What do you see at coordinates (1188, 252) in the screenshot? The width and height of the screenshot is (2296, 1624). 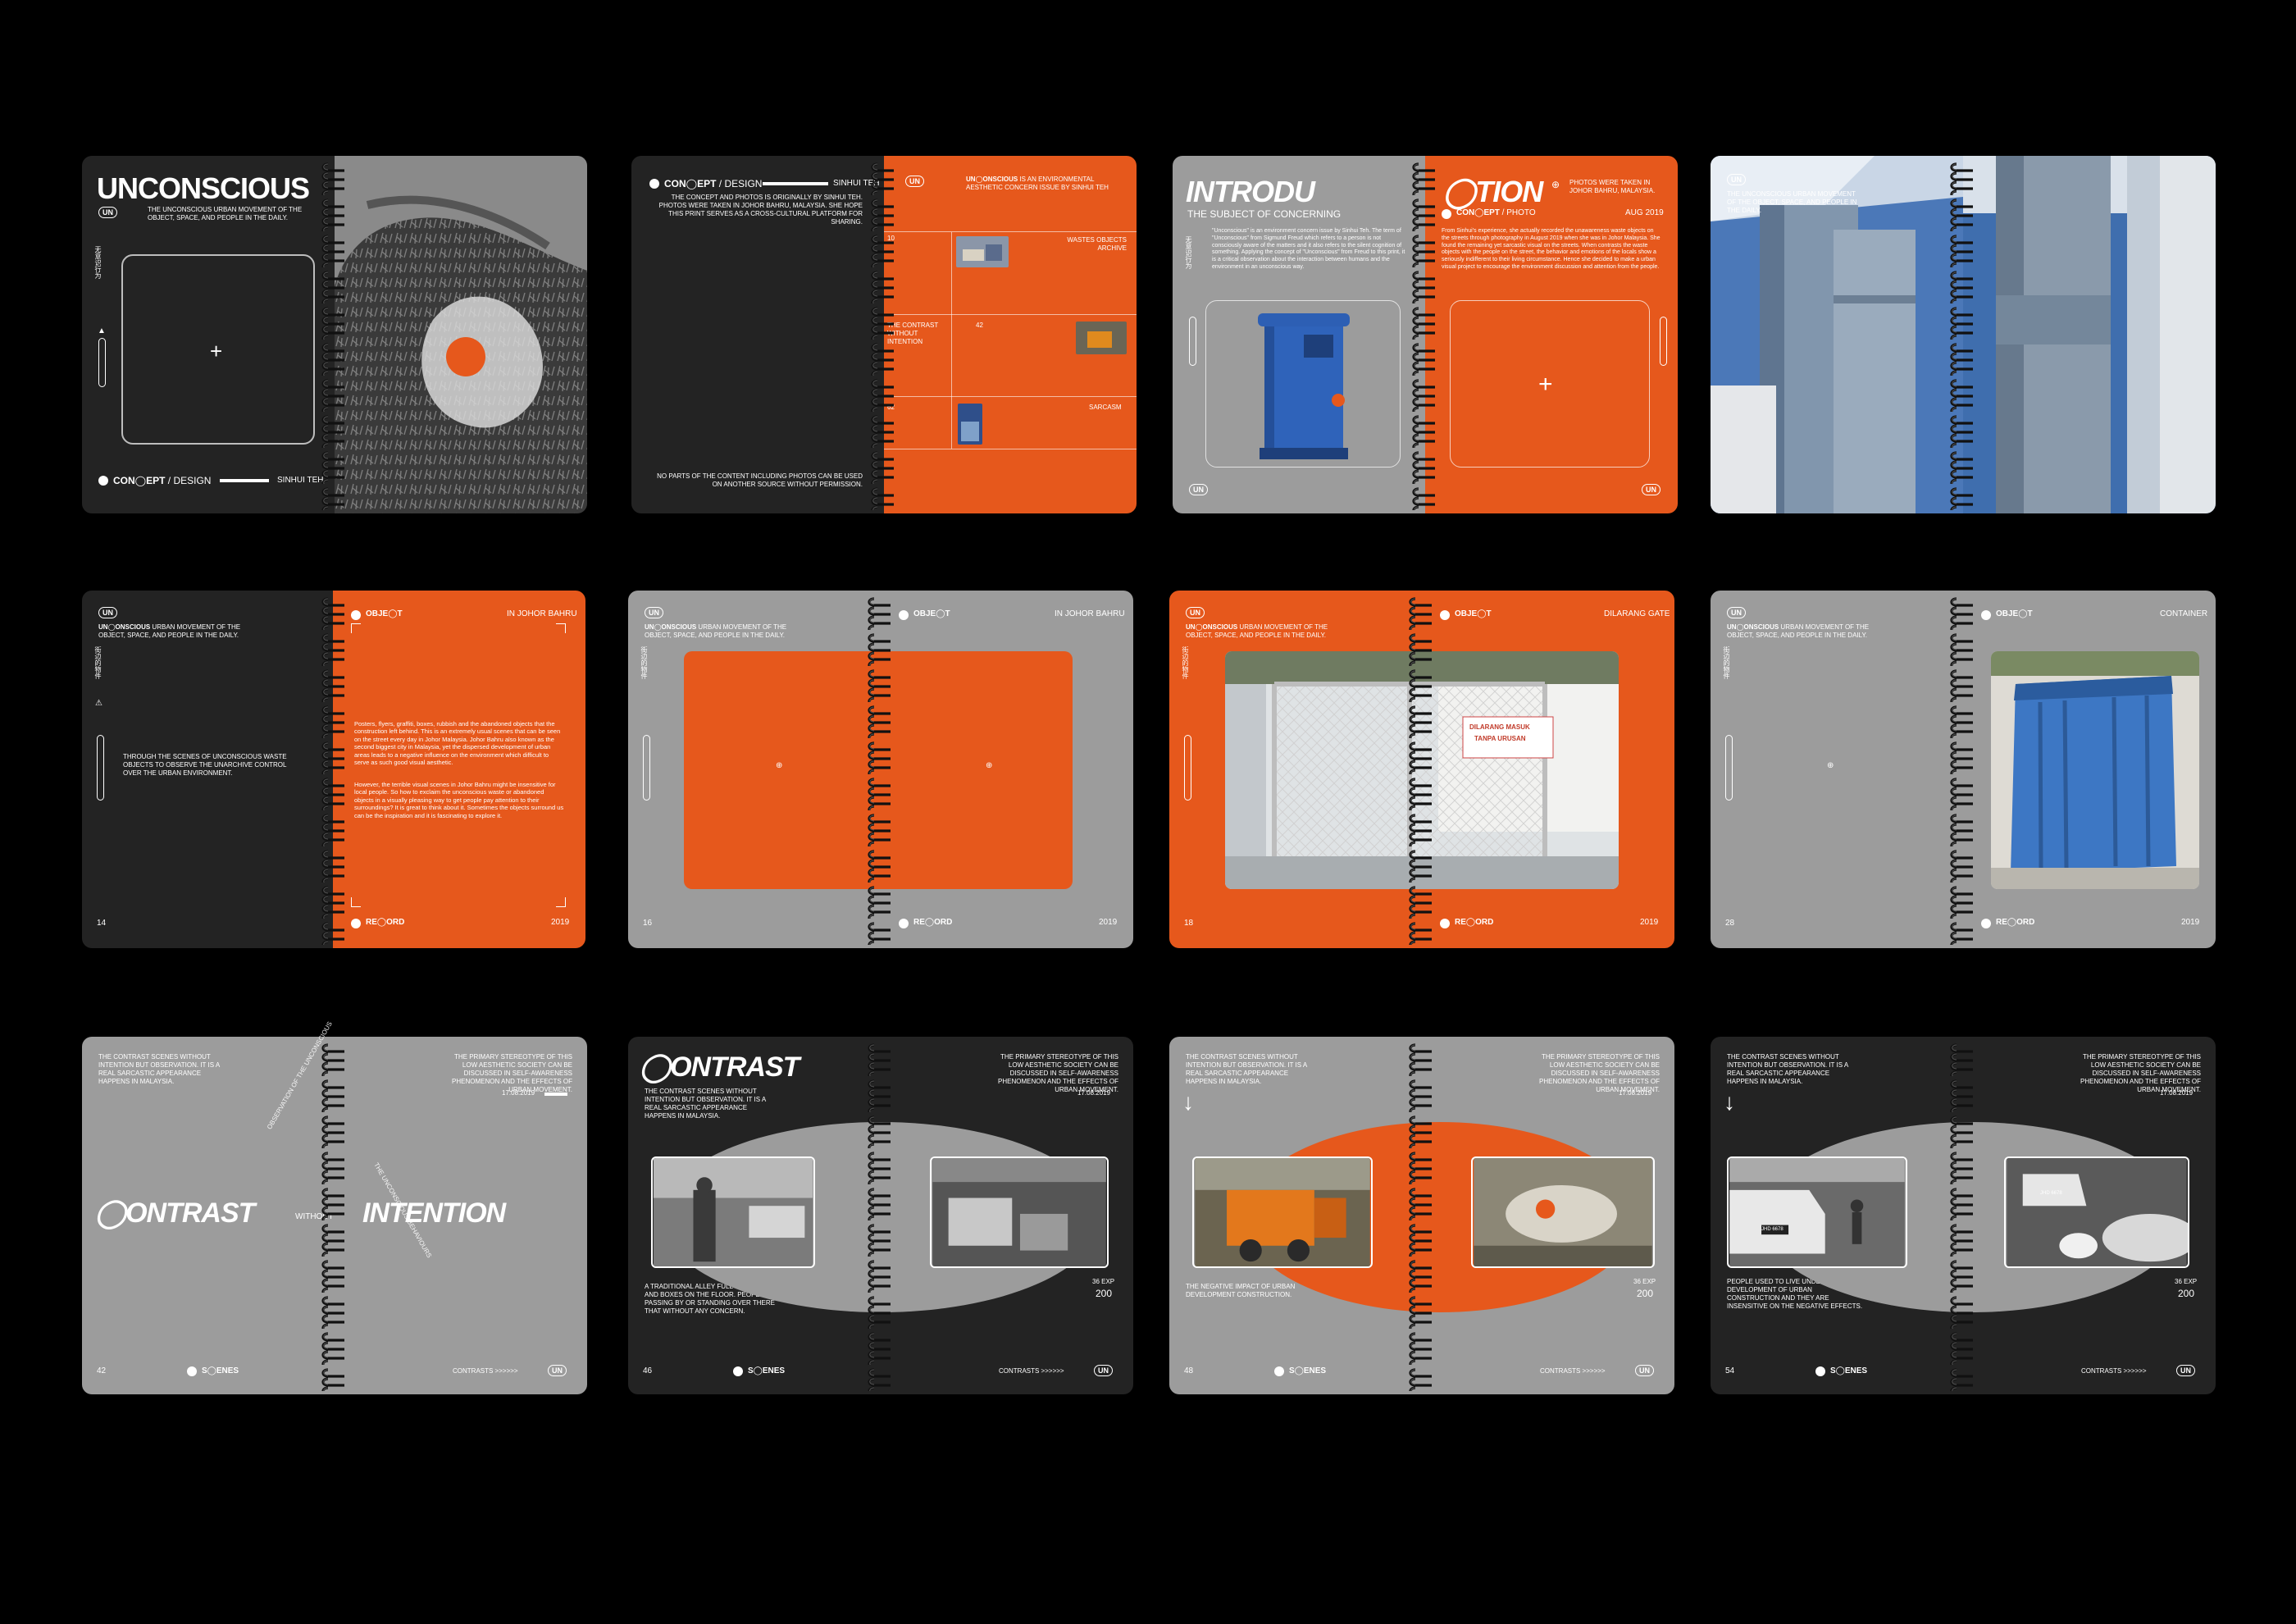 I see `chinese-title: 无意识行为` at bounding box center [1188, 252].